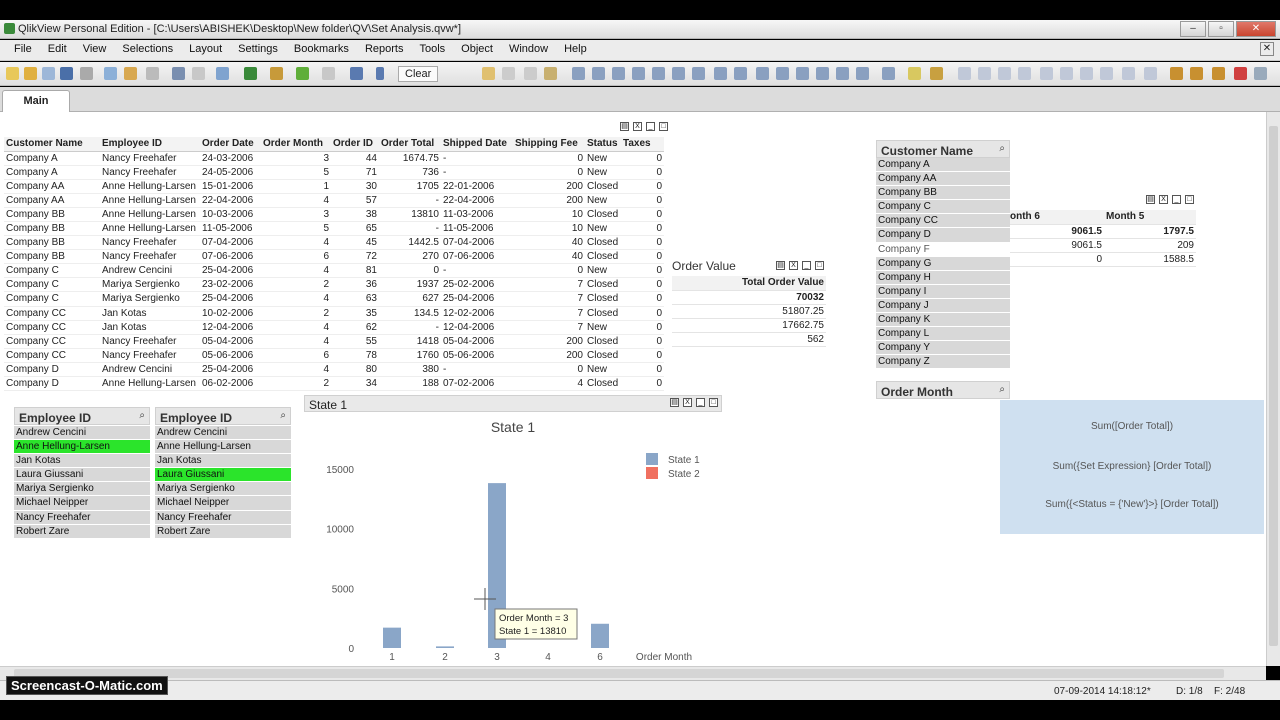 This screenshot has width=1280, height=720. Describe the element at coordinates (862, 73) in the screenshot. I see `server-object-icon` at that location.